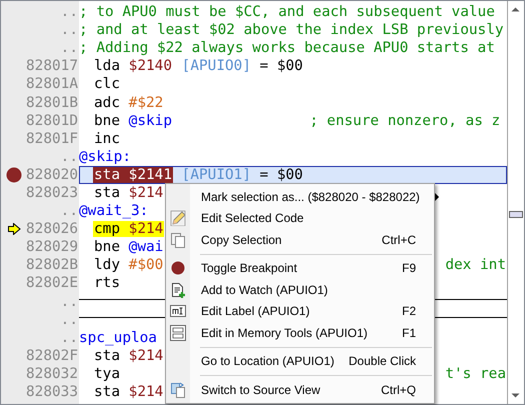 This screenshot has height=405, width=525. Describe the element at coordinates (300, 389) in the screenshot. I see `menu-item: Switch to Source View Ctrl+Q` at that location.